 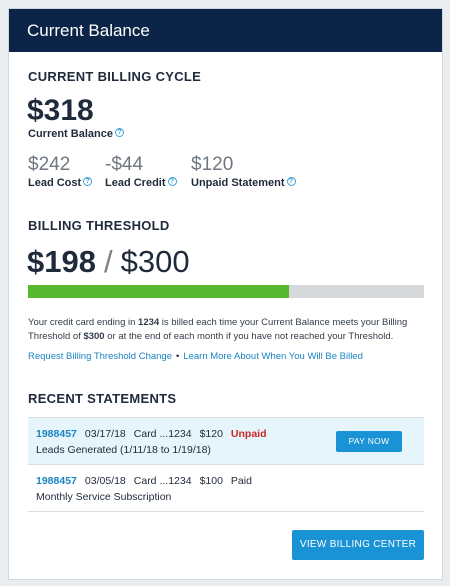 What do you see at coordinates (105, 434) in the screenshot?
I see `statement-date: 03/17/18` at bounding box center [105, 434].